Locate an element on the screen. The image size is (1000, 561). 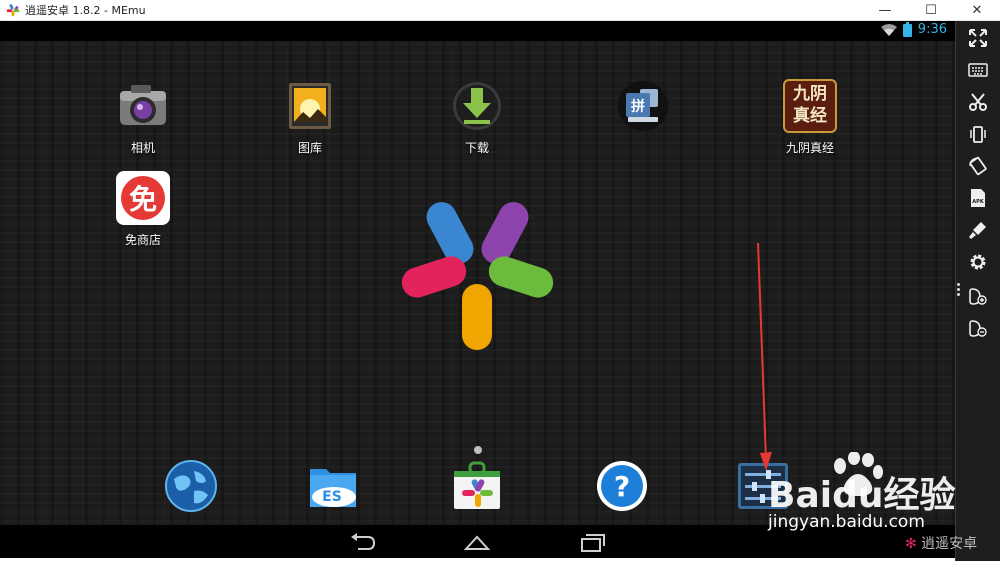
window-title-bar: 逍遥安卓 1.8.2 - MEmu — ☐ ✕ is located at coordinates (500, 10).